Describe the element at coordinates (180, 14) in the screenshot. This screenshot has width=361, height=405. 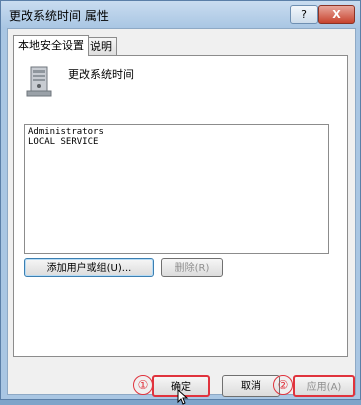
I see `title-bar: 更改系统时间 属性 ? X` at that location.